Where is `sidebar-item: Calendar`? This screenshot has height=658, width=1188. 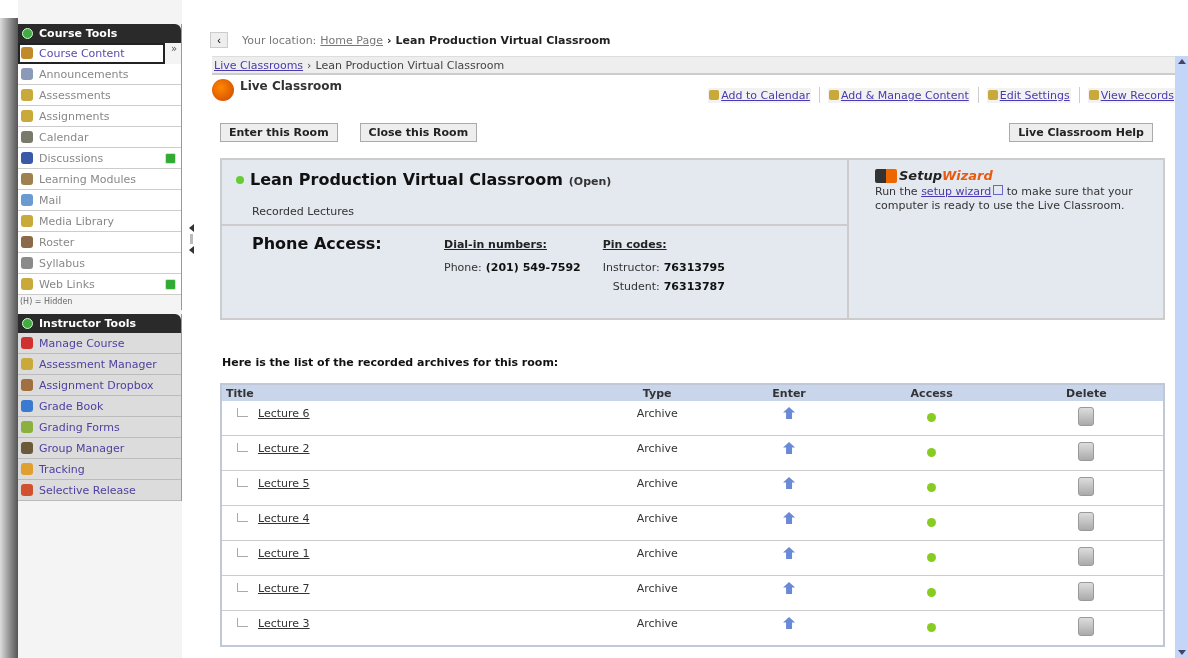
sidebar-item: Calendar is located at coordinates (99, 137).